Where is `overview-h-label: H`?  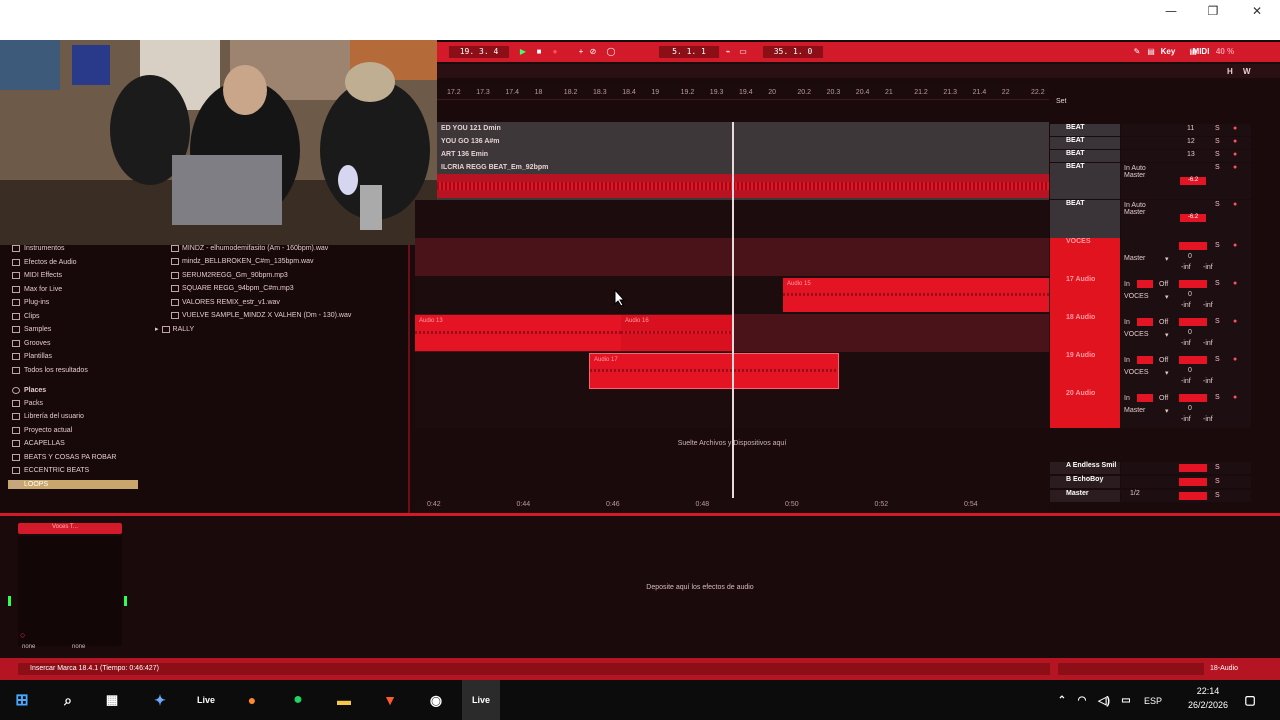 overview-h-label: H is located at coordinates (1230, 71).